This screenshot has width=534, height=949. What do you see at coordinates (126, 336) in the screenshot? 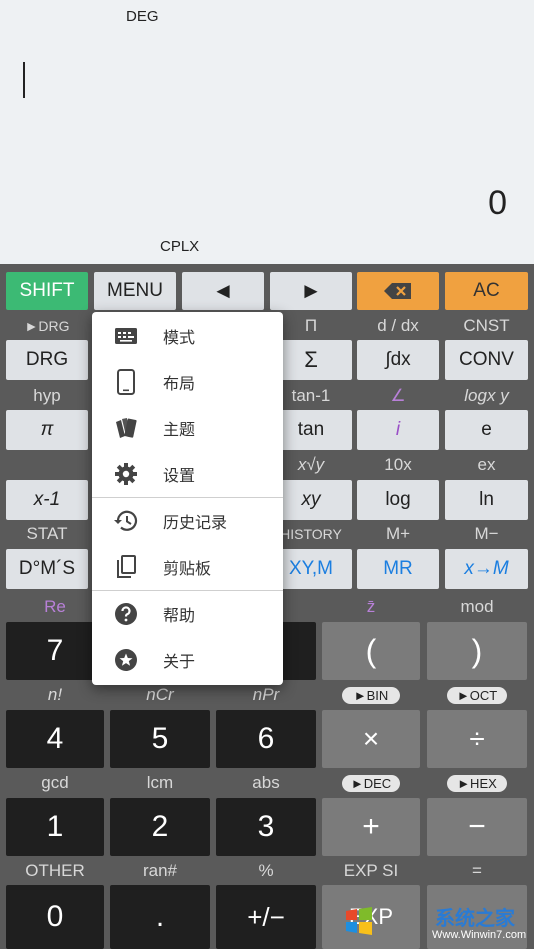
I see `keyboard-icon` at bounding box center [126, 336].